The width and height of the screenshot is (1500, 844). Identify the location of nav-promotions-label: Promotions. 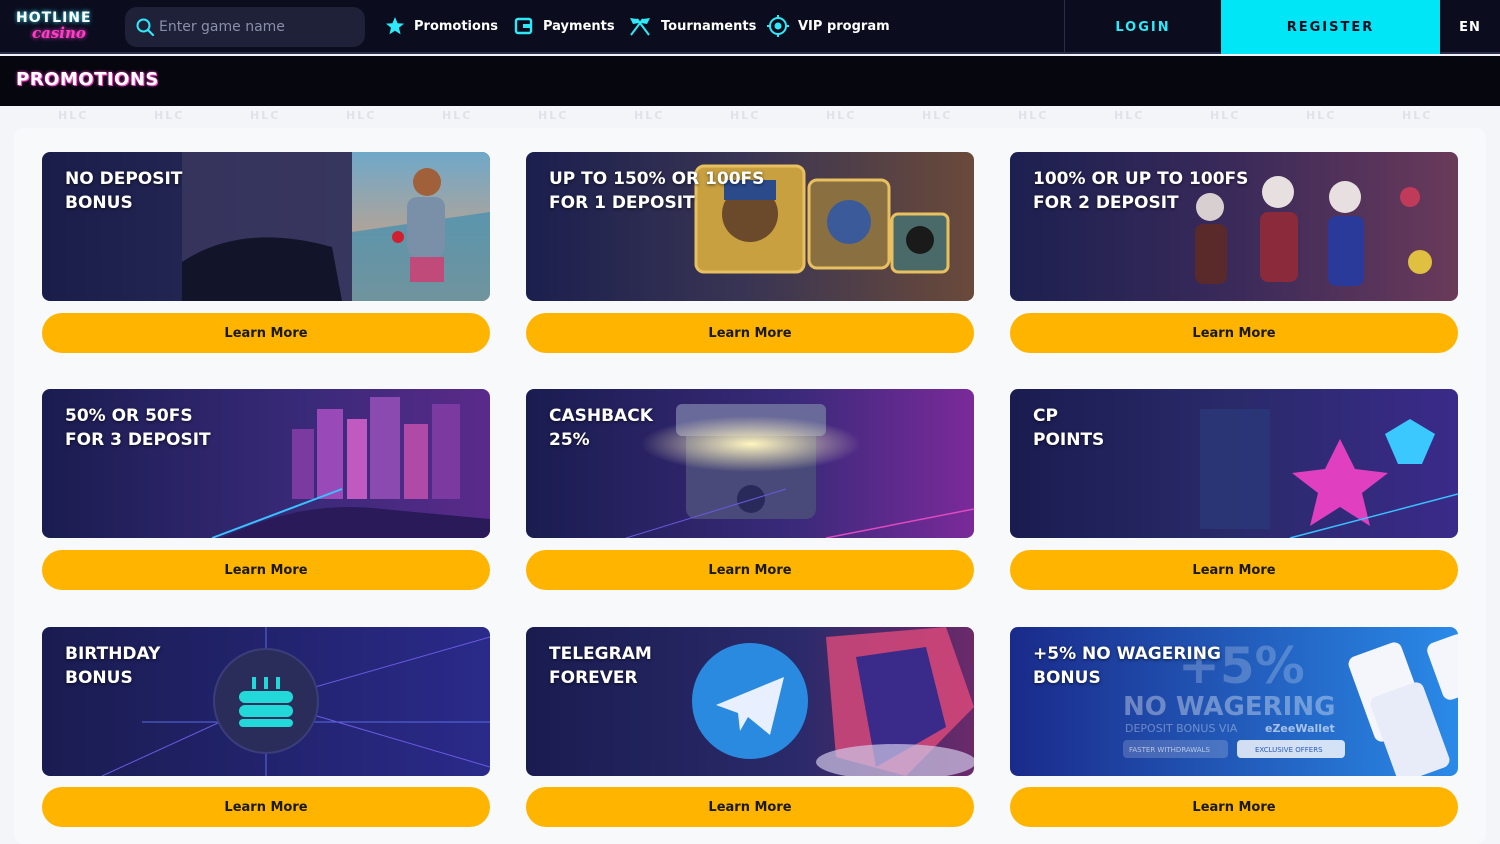
(456, 26).